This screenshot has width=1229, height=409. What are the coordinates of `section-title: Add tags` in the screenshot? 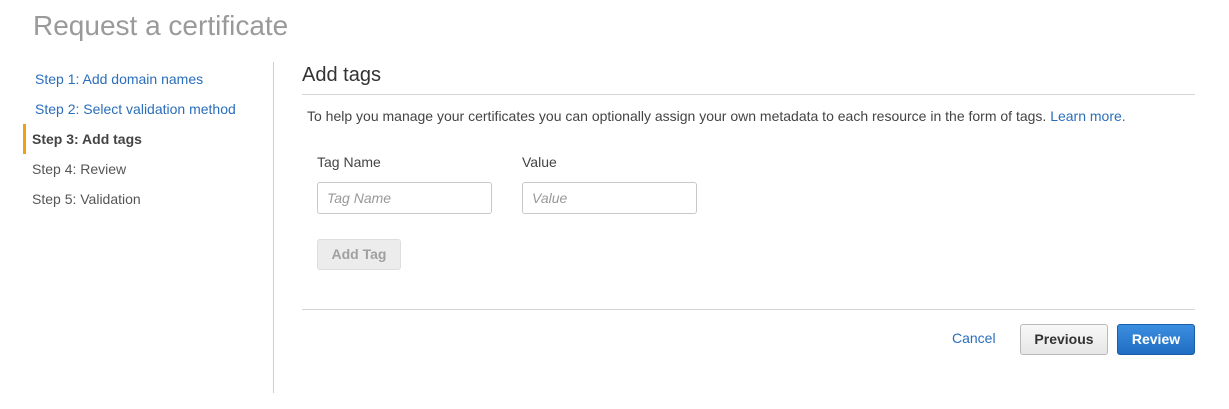 It's located at (341, 75).